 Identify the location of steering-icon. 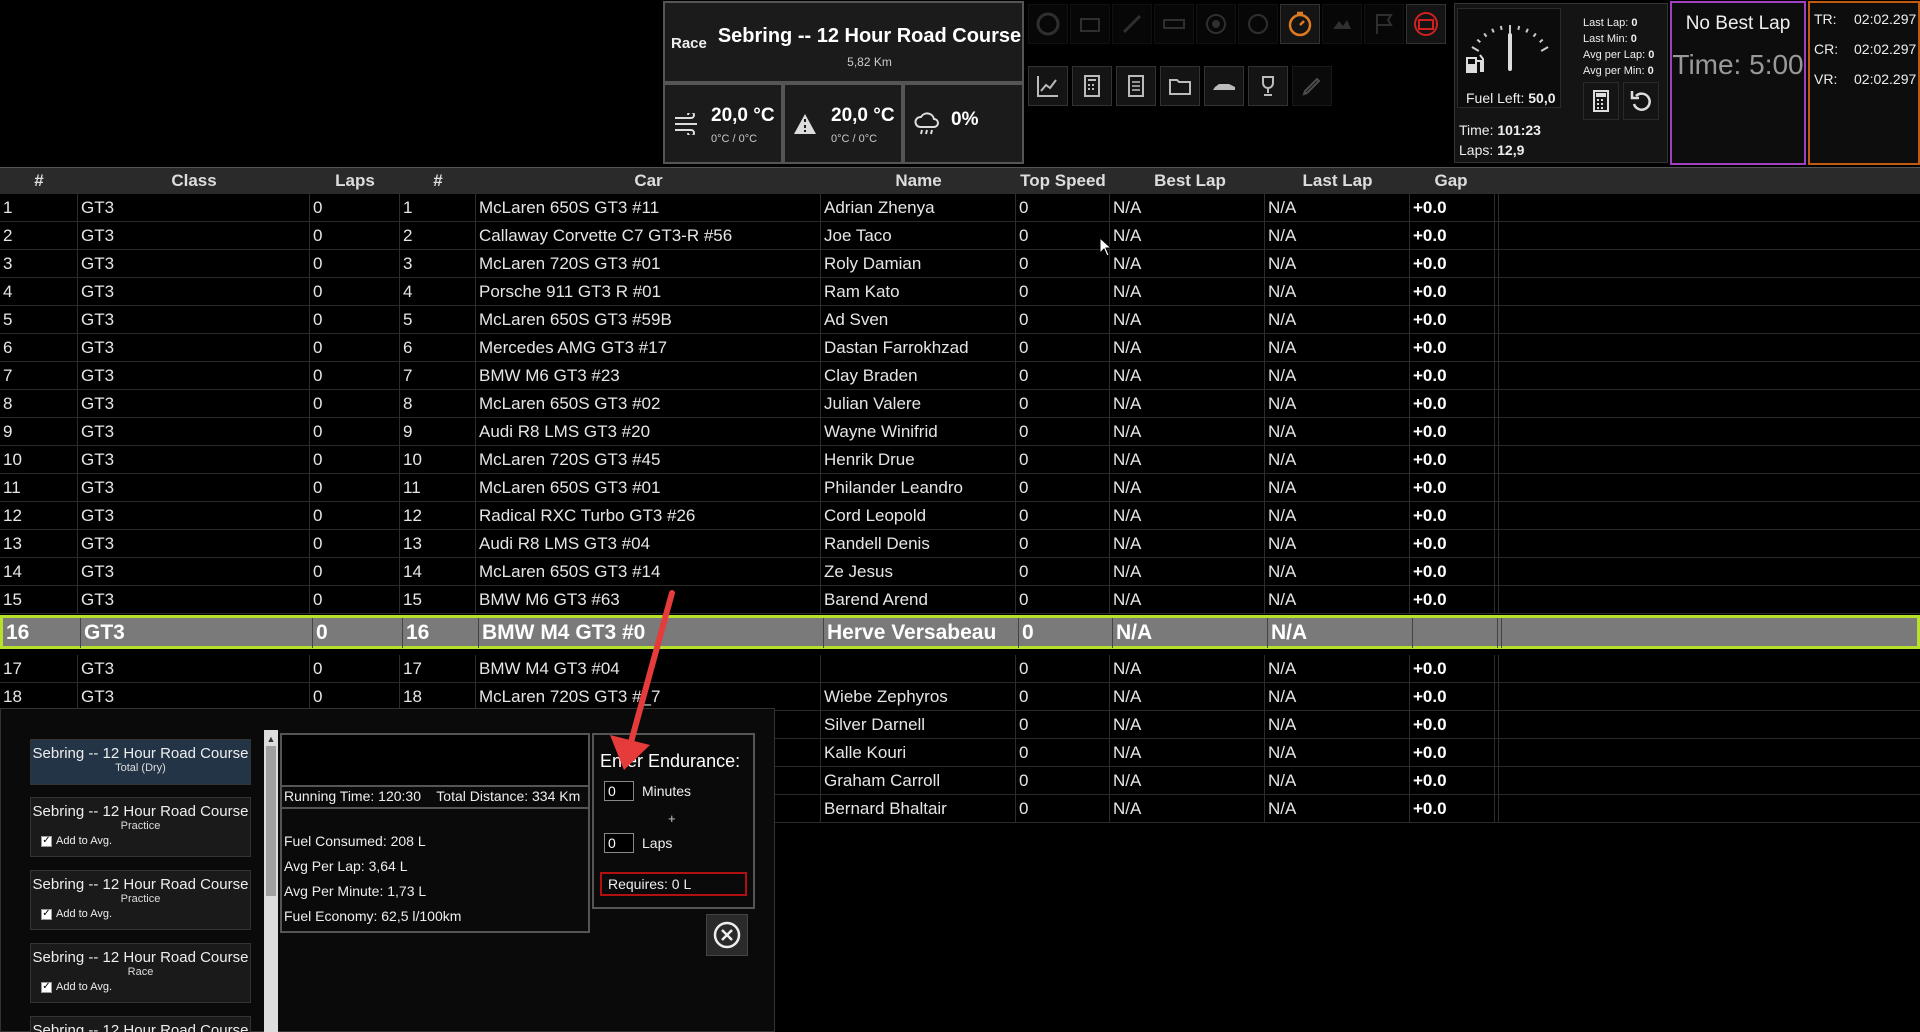
(1258, 24).